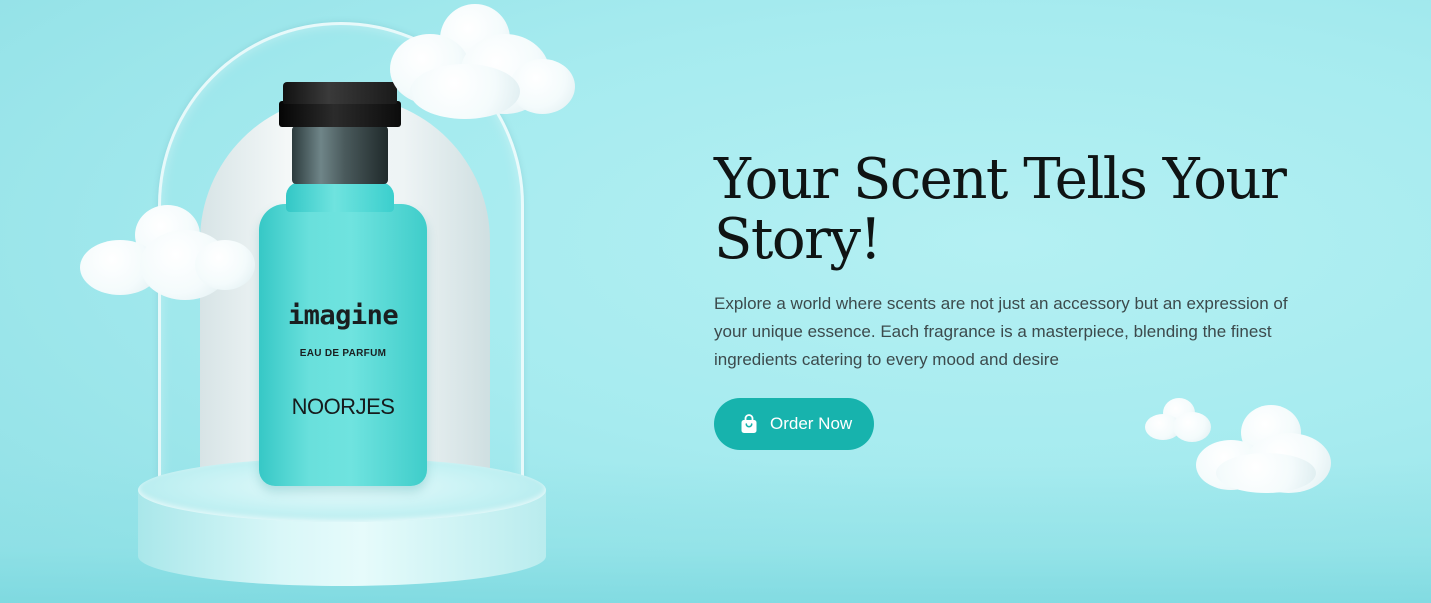  What do you see at coordinates (343, 406) in the screenshot?
I see `bottle-label-brand: NOORJES` at bounding box center [343, 406].